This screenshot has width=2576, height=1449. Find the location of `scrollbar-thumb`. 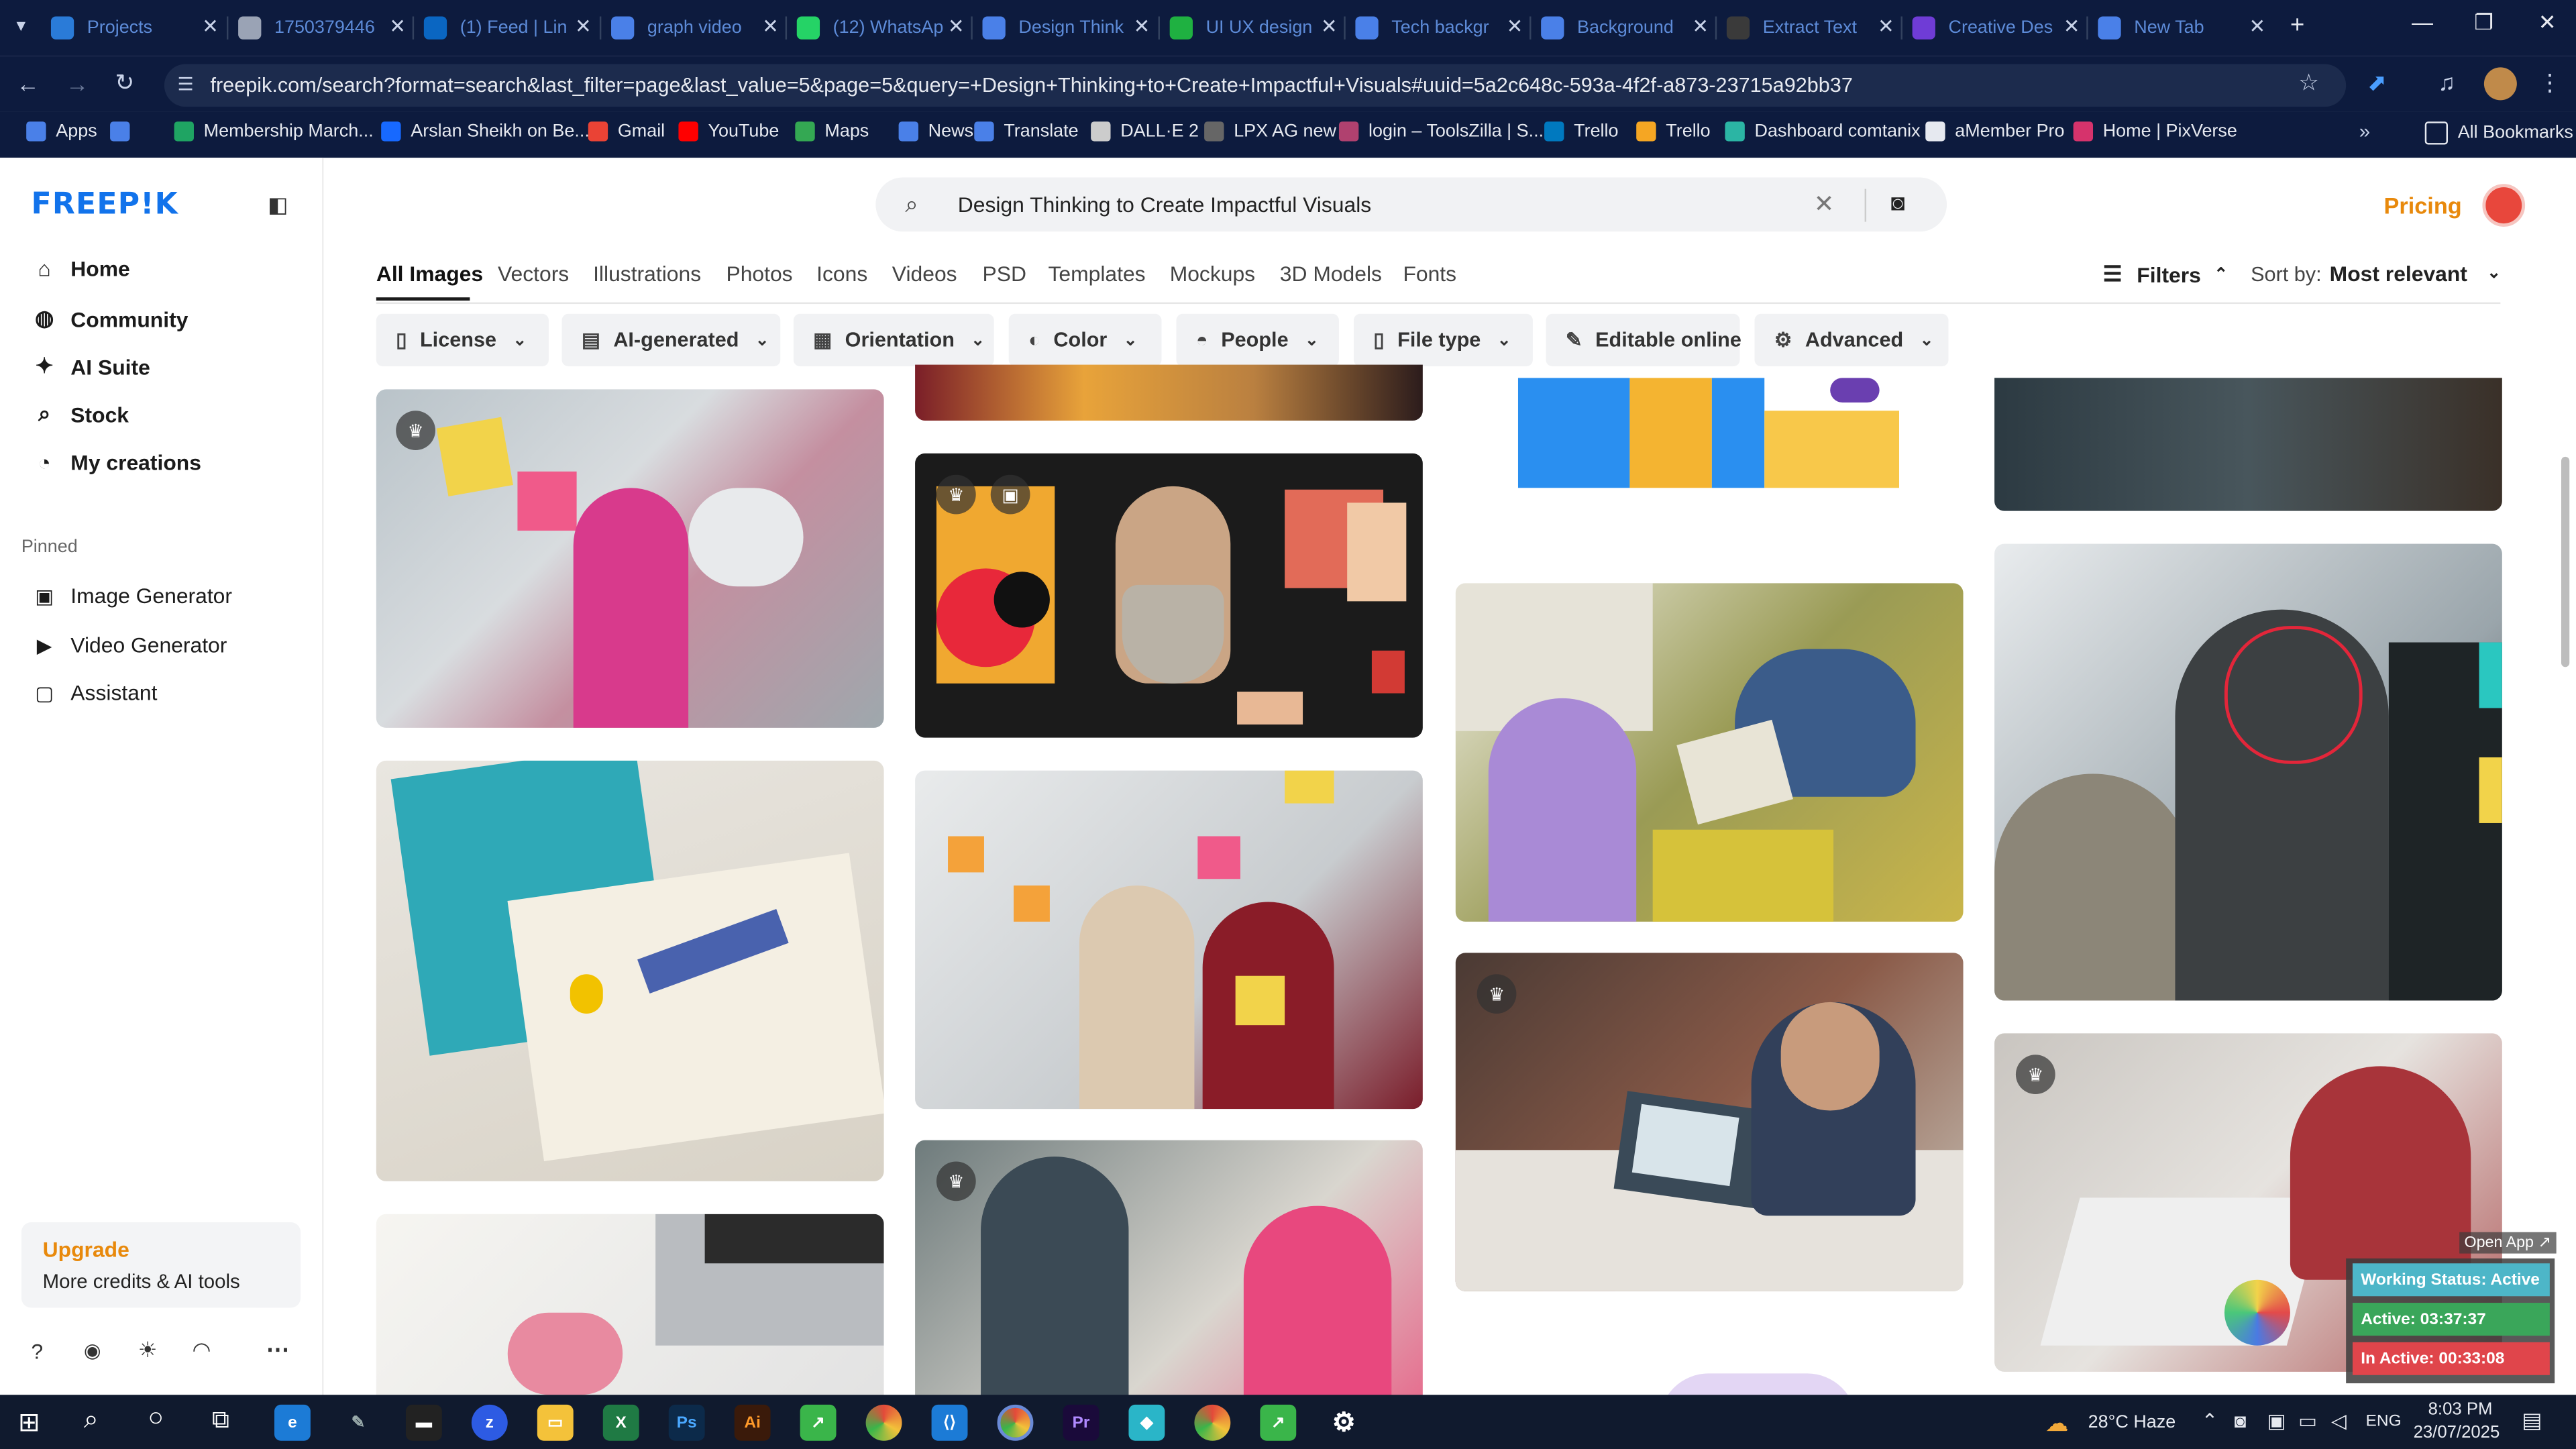

scrollbar-thumb is located at coordinates (2565, 561).